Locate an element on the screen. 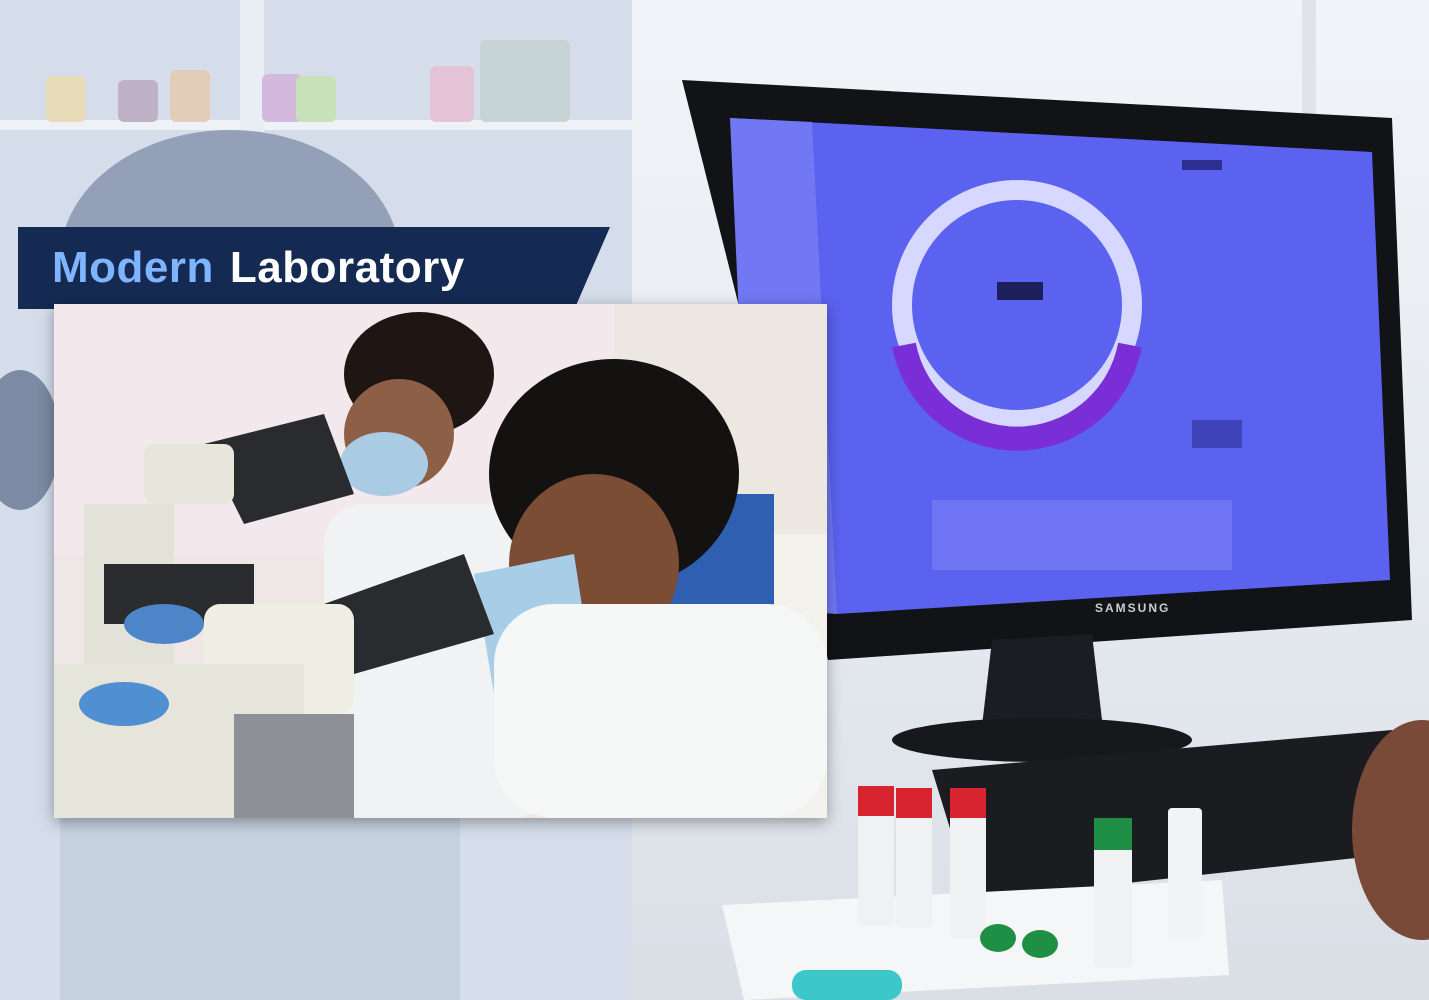 This screenshot has height=1000, width=1429. title-banner: Modern Laboratory is located at coordinates (314, 268).